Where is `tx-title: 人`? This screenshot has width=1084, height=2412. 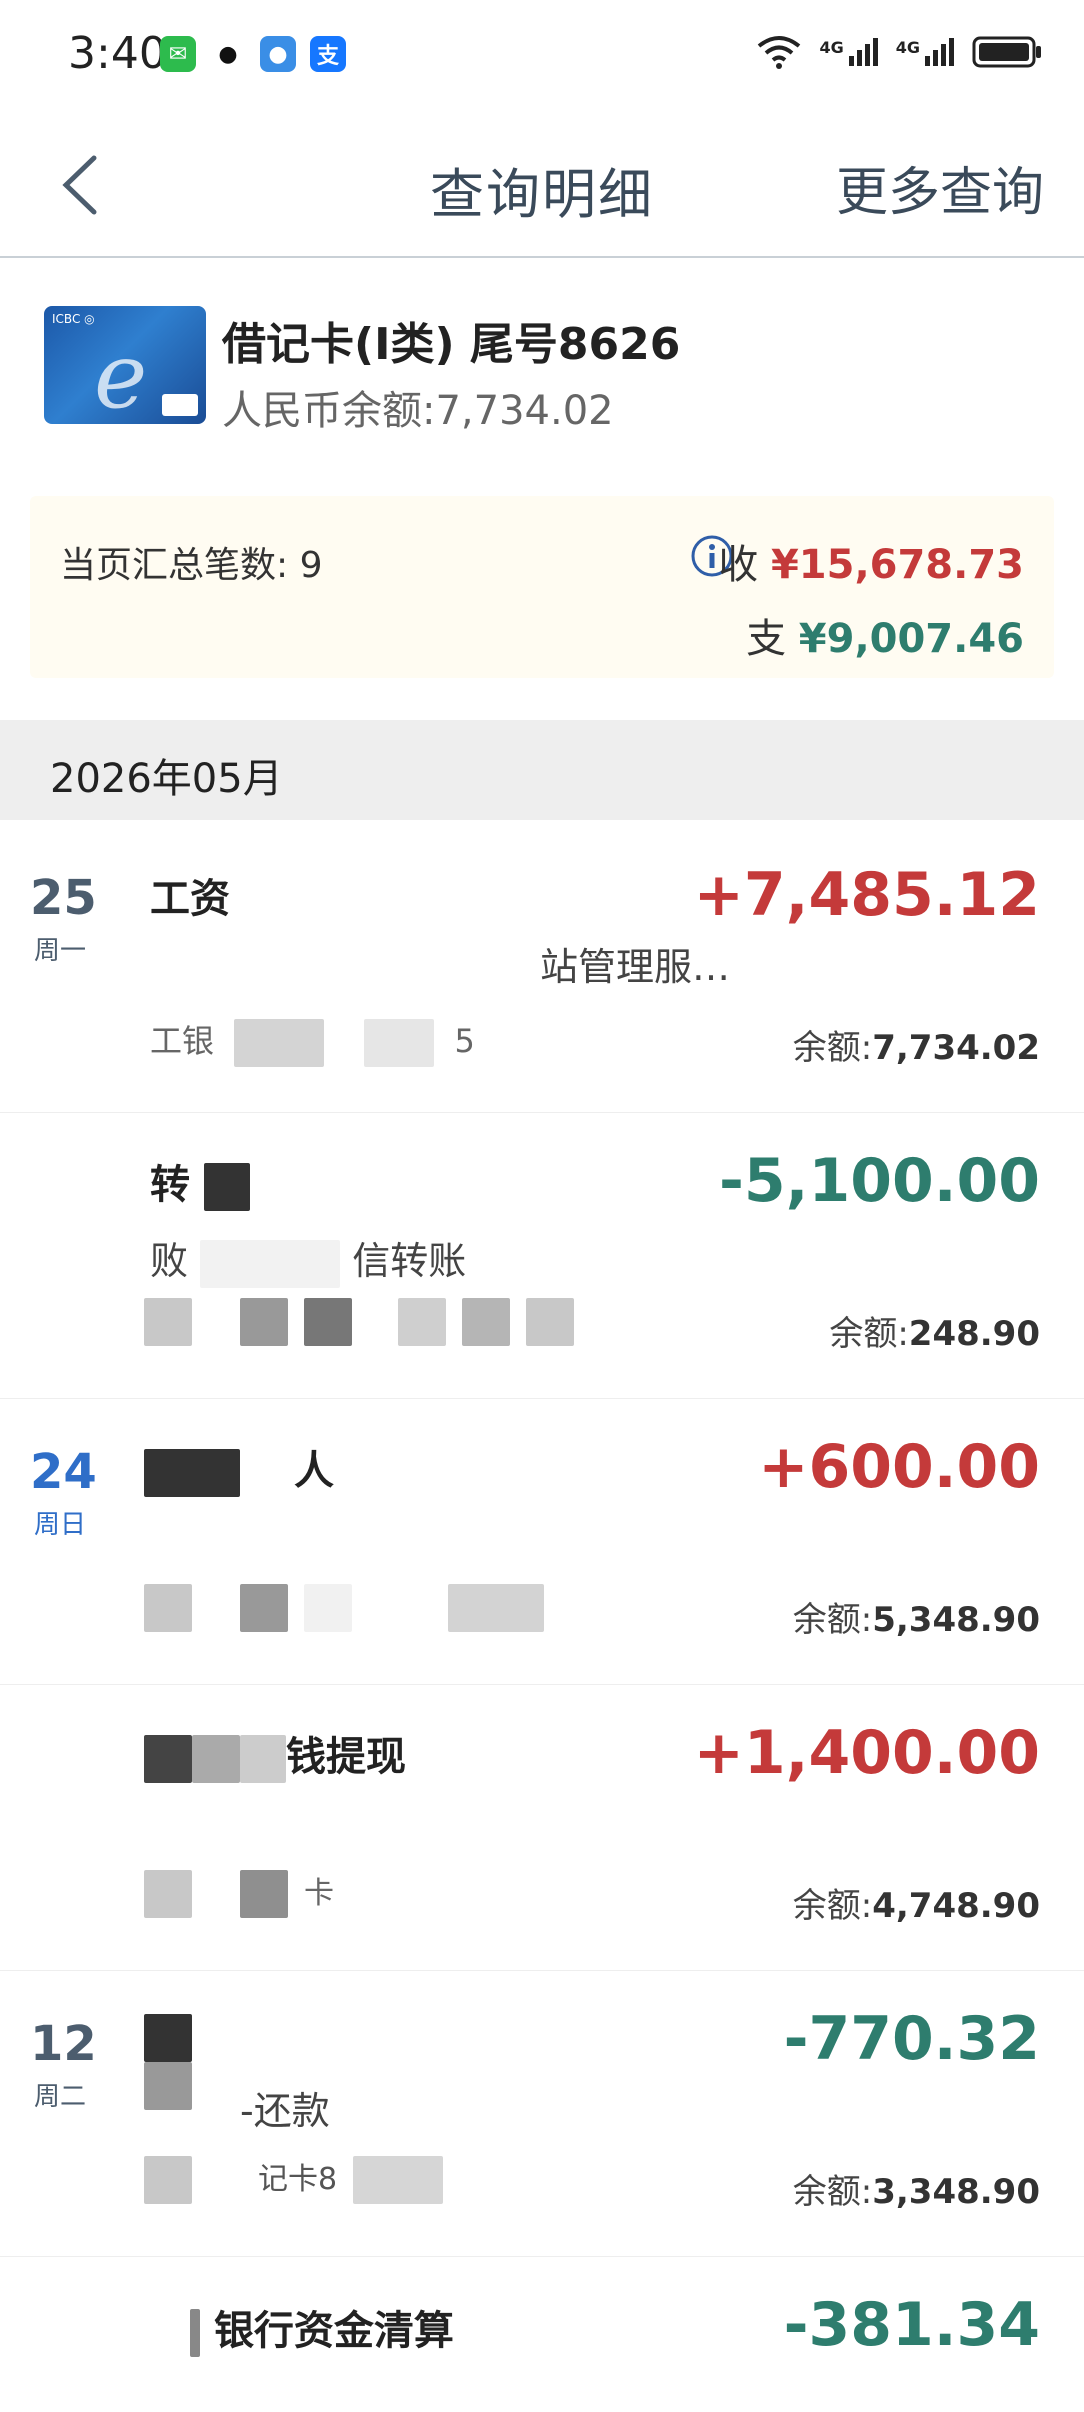 tx-title: 人 is located at coordinates (239, 1467).